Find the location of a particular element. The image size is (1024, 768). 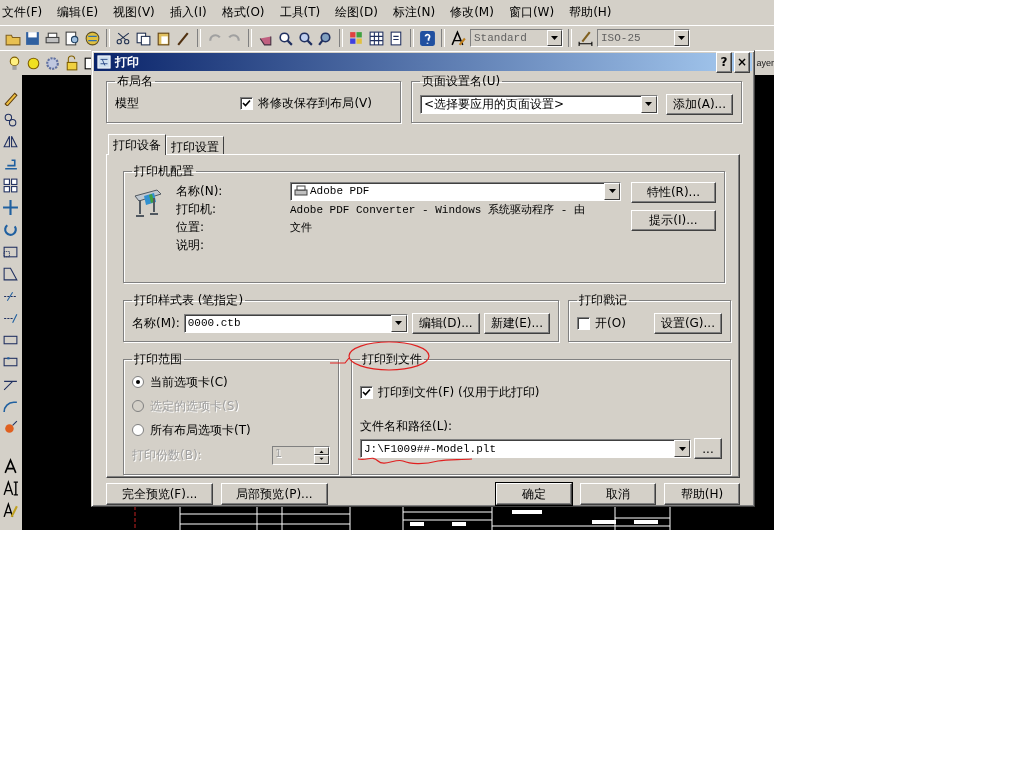

menu-item: 插入(I) is located at coordinates (188, 12).